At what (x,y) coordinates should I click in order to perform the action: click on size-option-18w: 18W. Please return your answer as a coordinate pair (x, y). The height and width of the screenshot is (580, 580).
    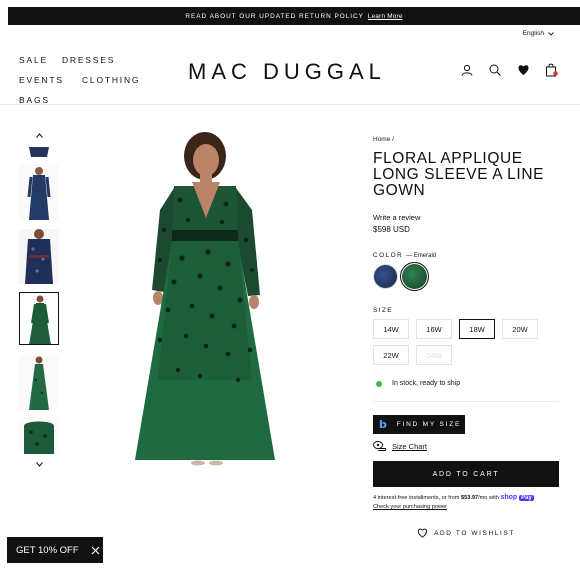
    Looking at the image, I should click on (477, 329).